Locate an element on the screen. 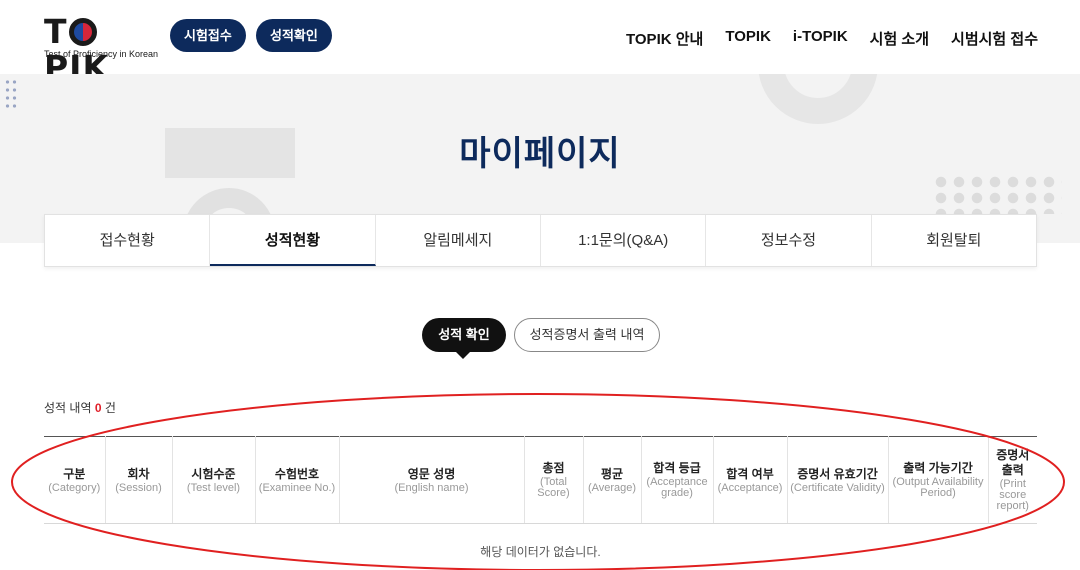 This screenshot has width=1080, height=570. mypage-tabs: 접수현황 성적현황 알림메세지 1:1문의(Q&A) 정보수정 회원탈퇴 is located at coordinates (540, 240).